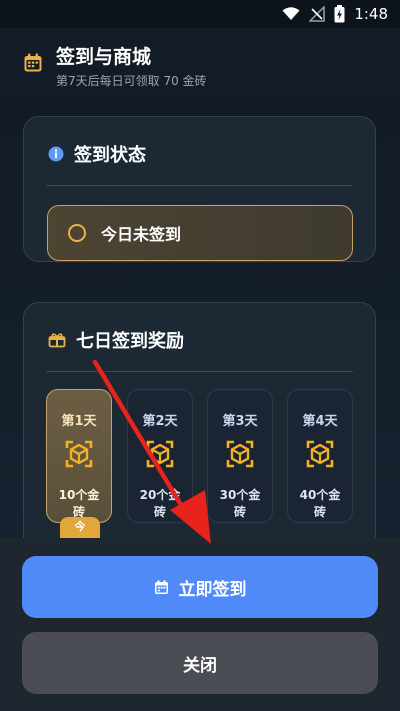 The image size is (400, 711). What do you see at coordinates (320, 503) in the screenshot?
I see `day-reward-amount: 40个金砖` at bounding box center [320, 503].